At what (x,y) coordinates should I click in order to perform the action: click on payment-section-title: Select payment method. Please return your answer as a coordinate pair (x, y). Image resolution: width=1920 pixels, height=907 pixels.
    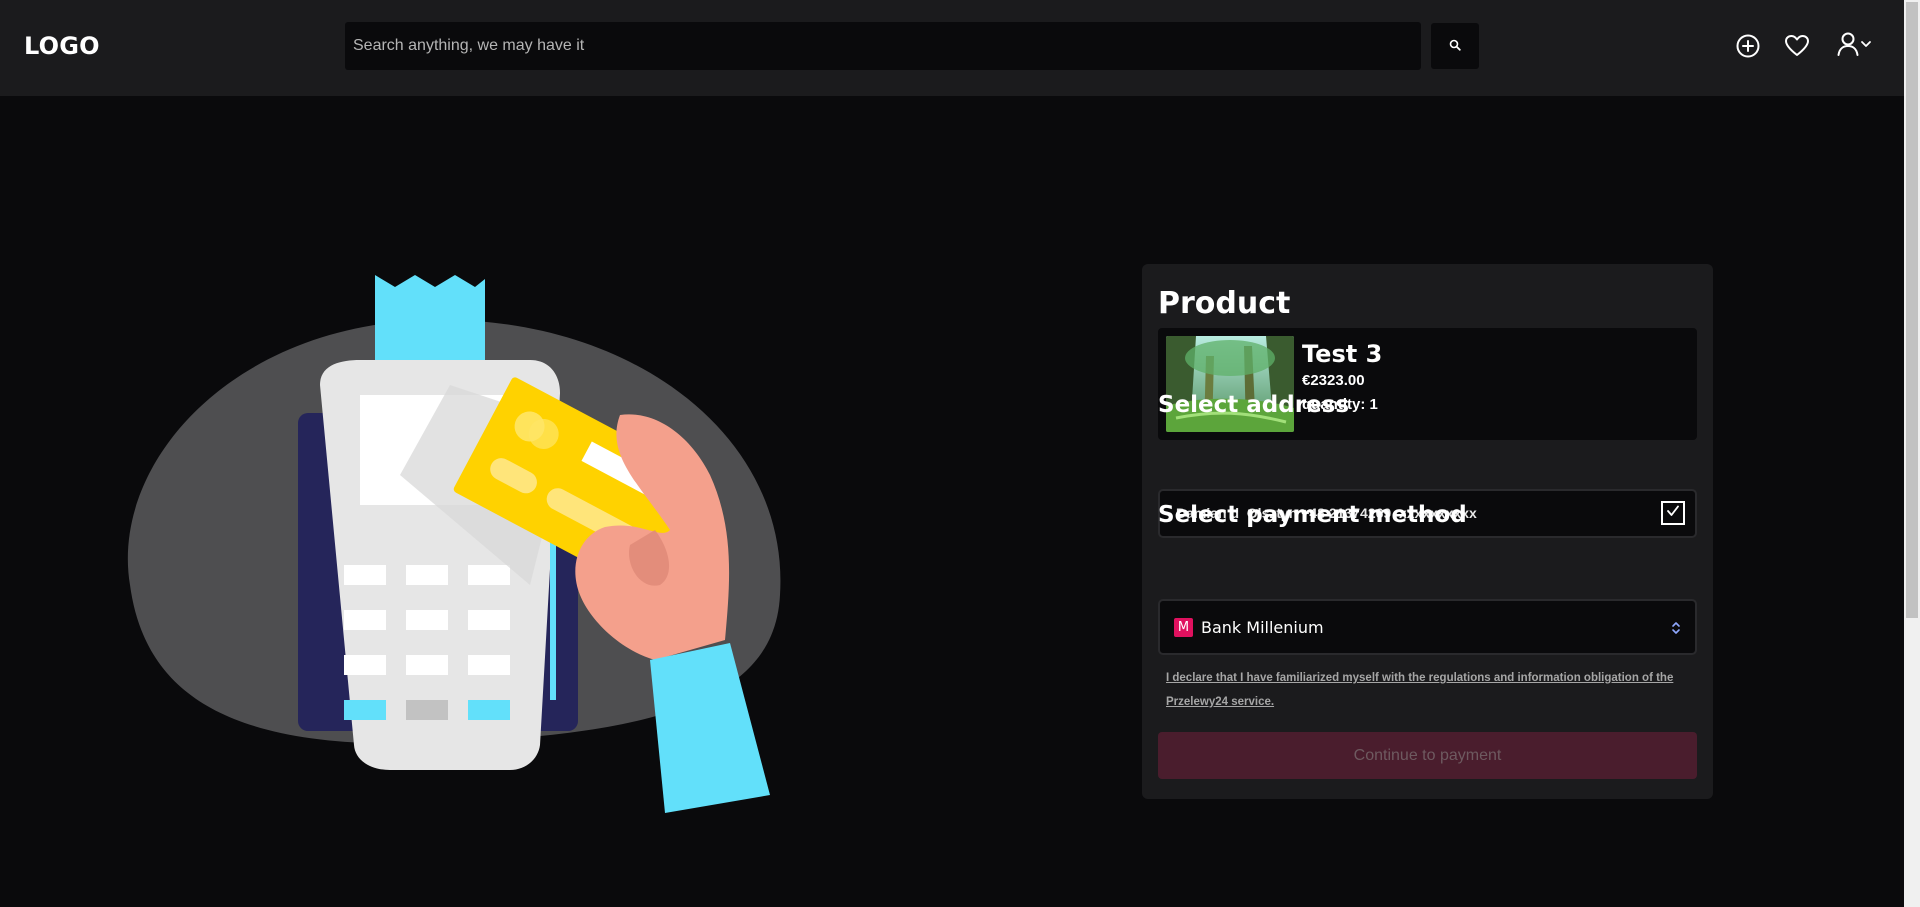
    Looking at the image, I should click on (1312, 515).